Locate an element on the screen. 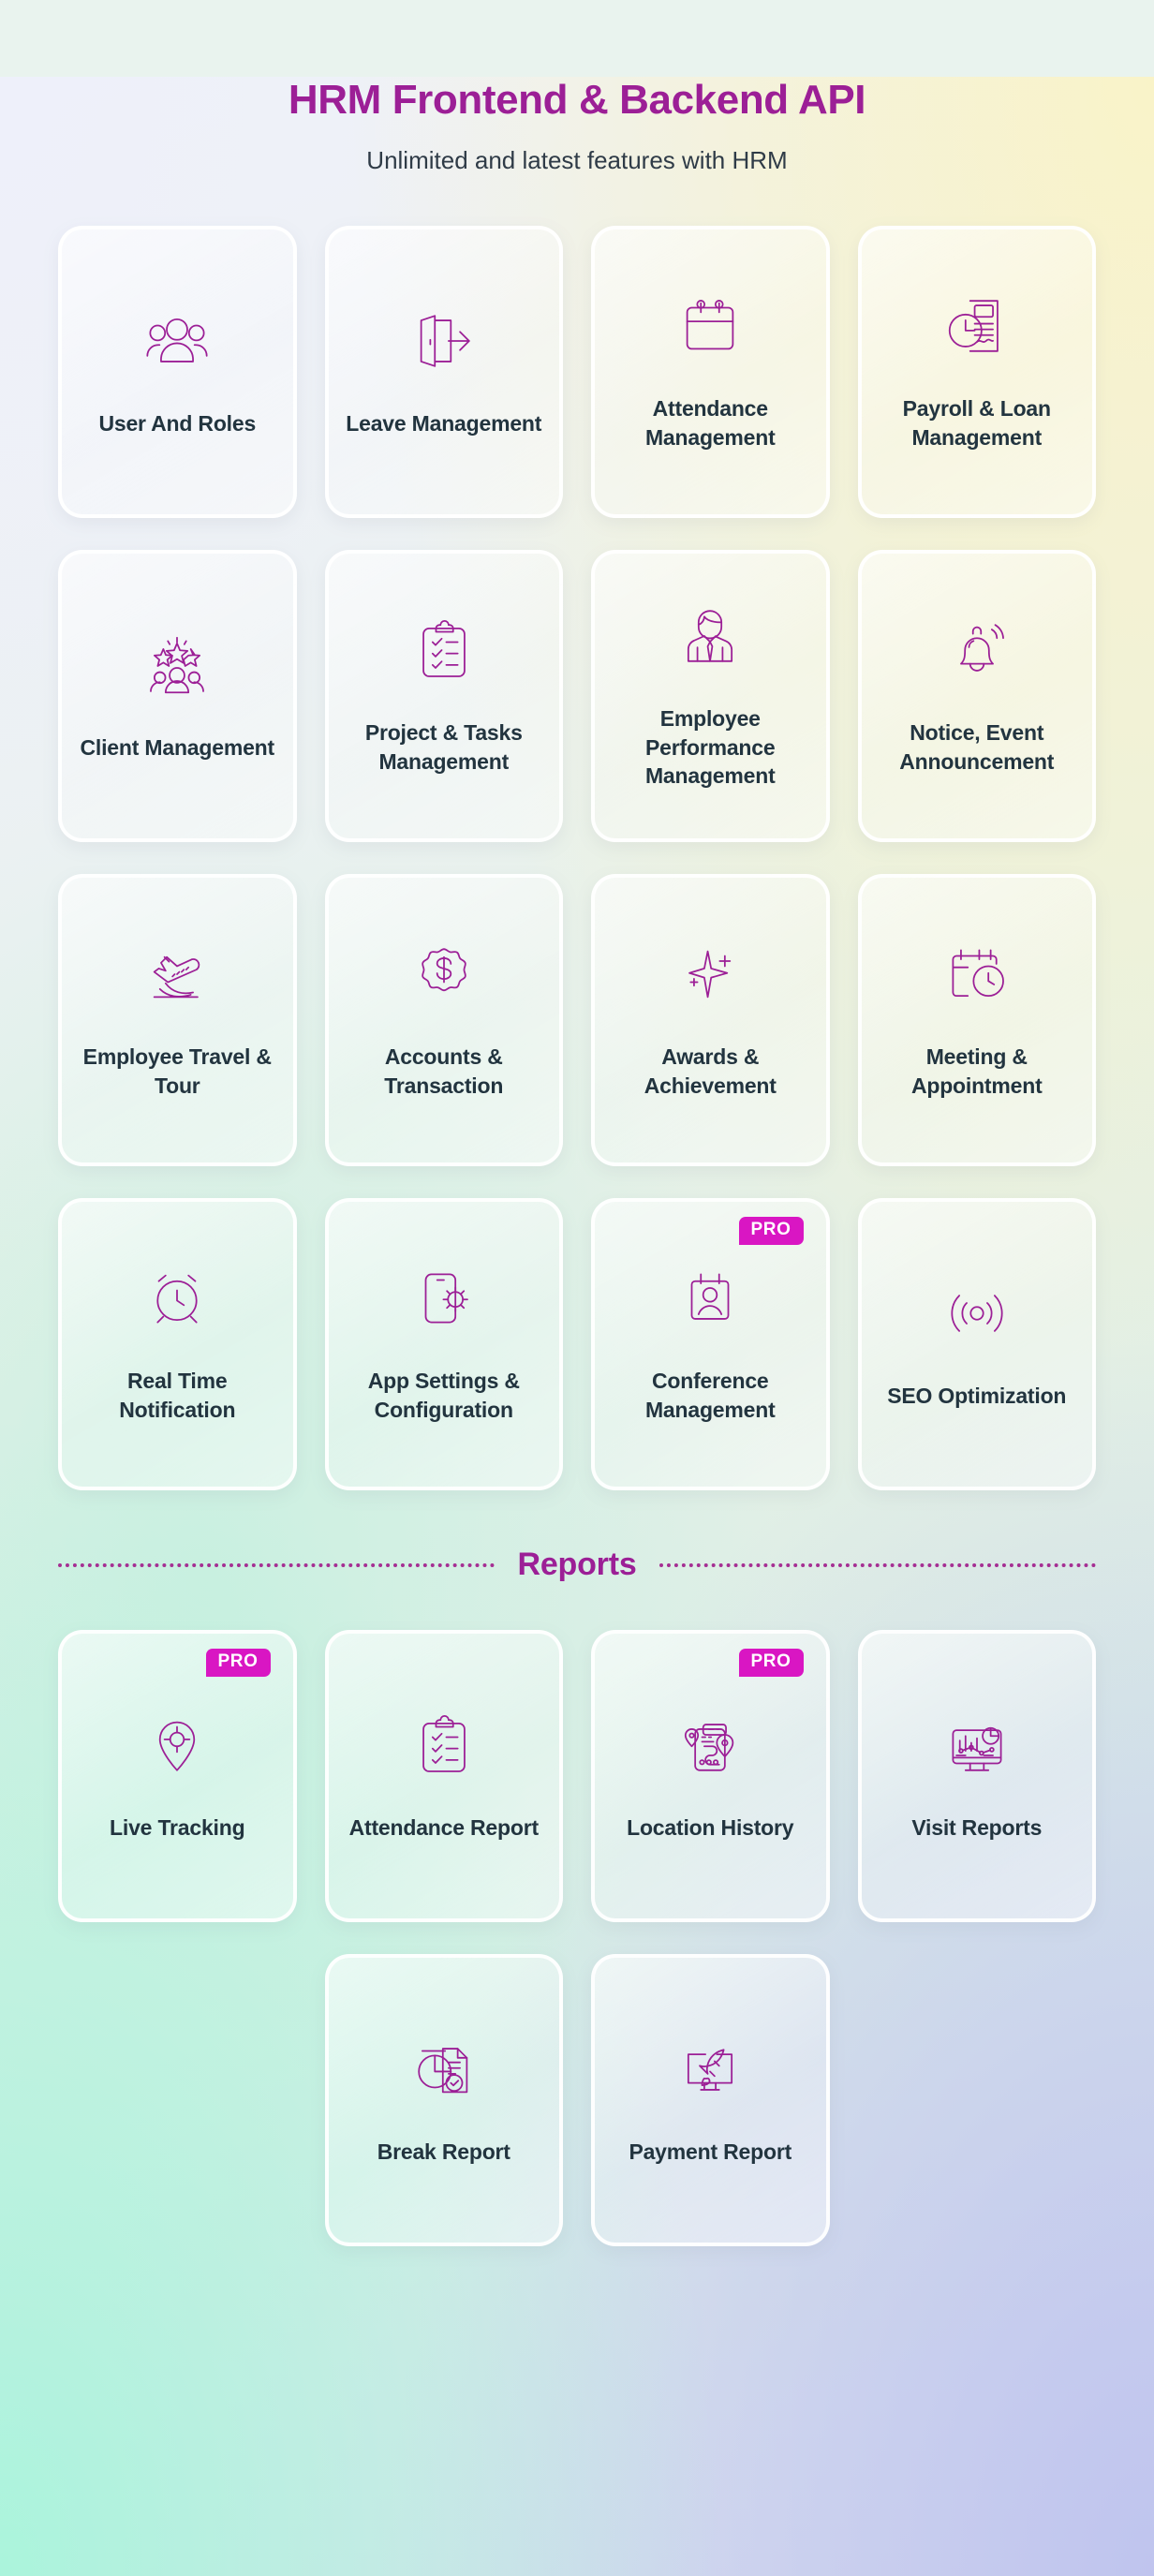  feature-label: Conference Management is located at coordinates (710, 1395).